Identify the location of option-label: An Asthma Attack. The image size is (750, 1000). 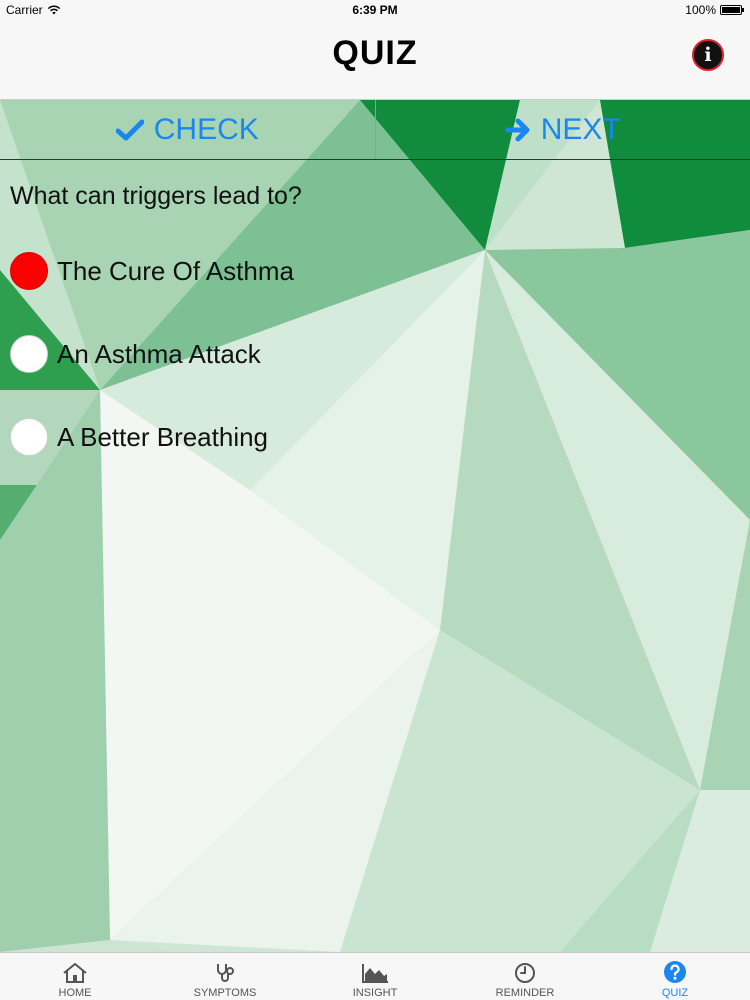
(159, 353).